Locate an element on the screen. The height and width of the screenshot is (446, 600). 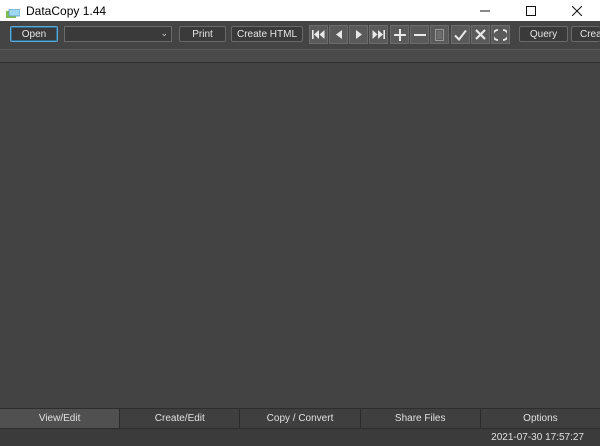
status-bar: 2021-07-30 17:57:27 is located at coordinates (300, 437).